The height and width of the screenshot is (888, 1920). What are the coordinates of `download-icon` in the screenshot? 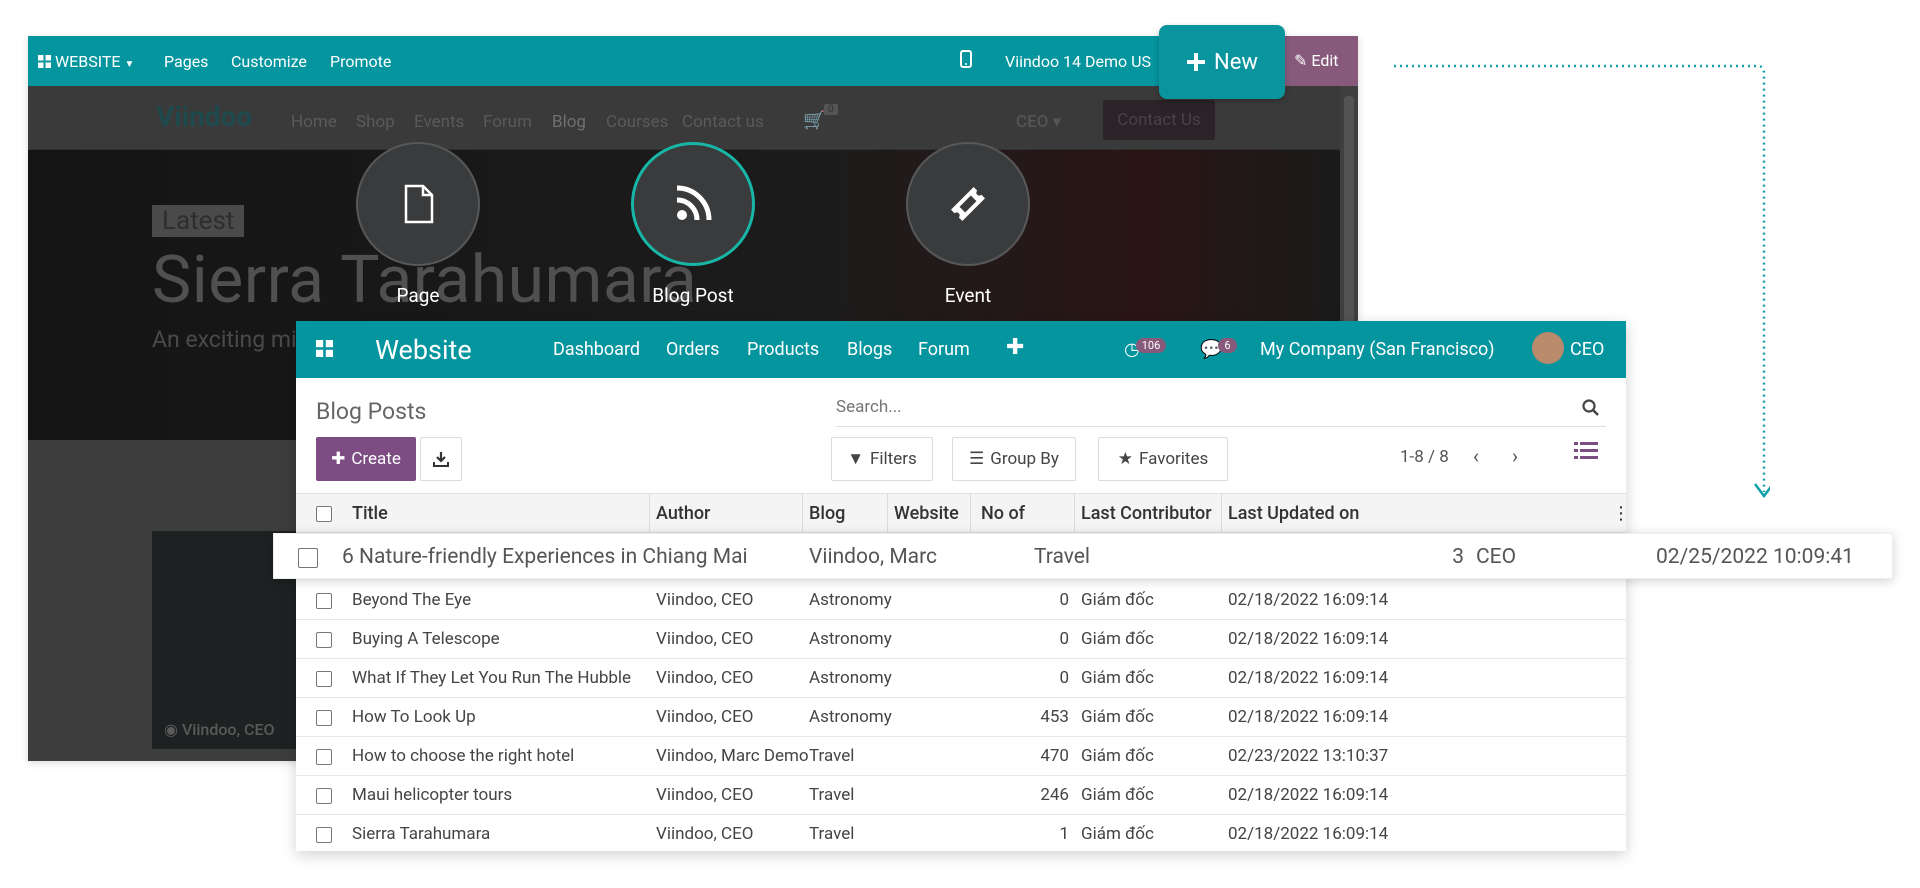 It's located at (441, 459).